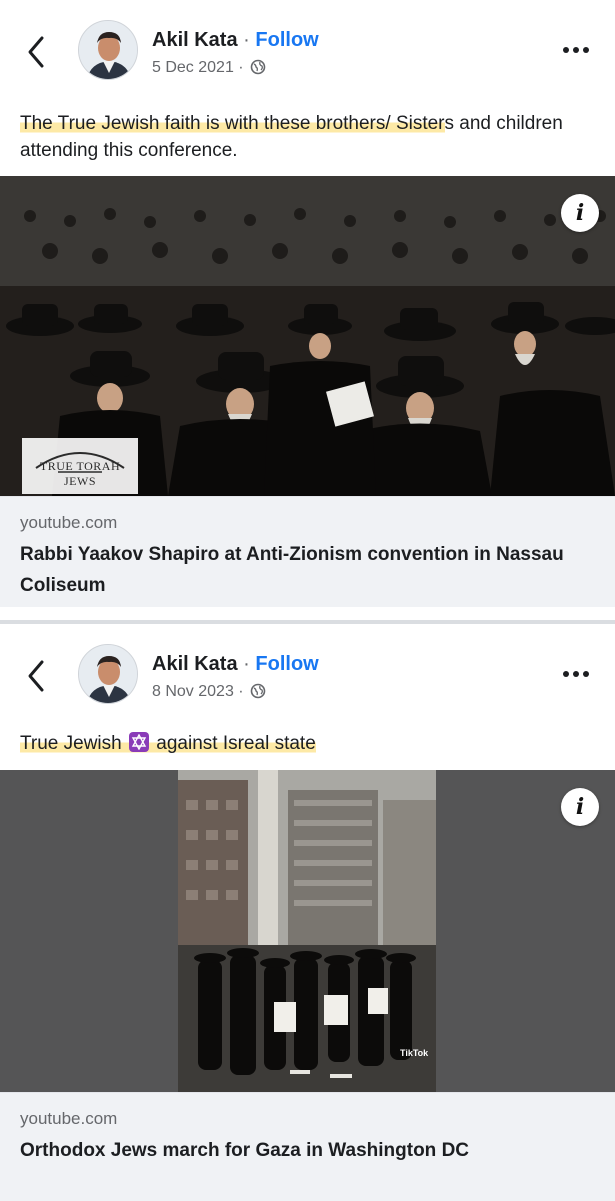 The height and width of the screenshot is (1201, 615). Describe the element at coordinates (233, 743) in the screenshot. I see `post-text-end: against Isreal state` at that location.